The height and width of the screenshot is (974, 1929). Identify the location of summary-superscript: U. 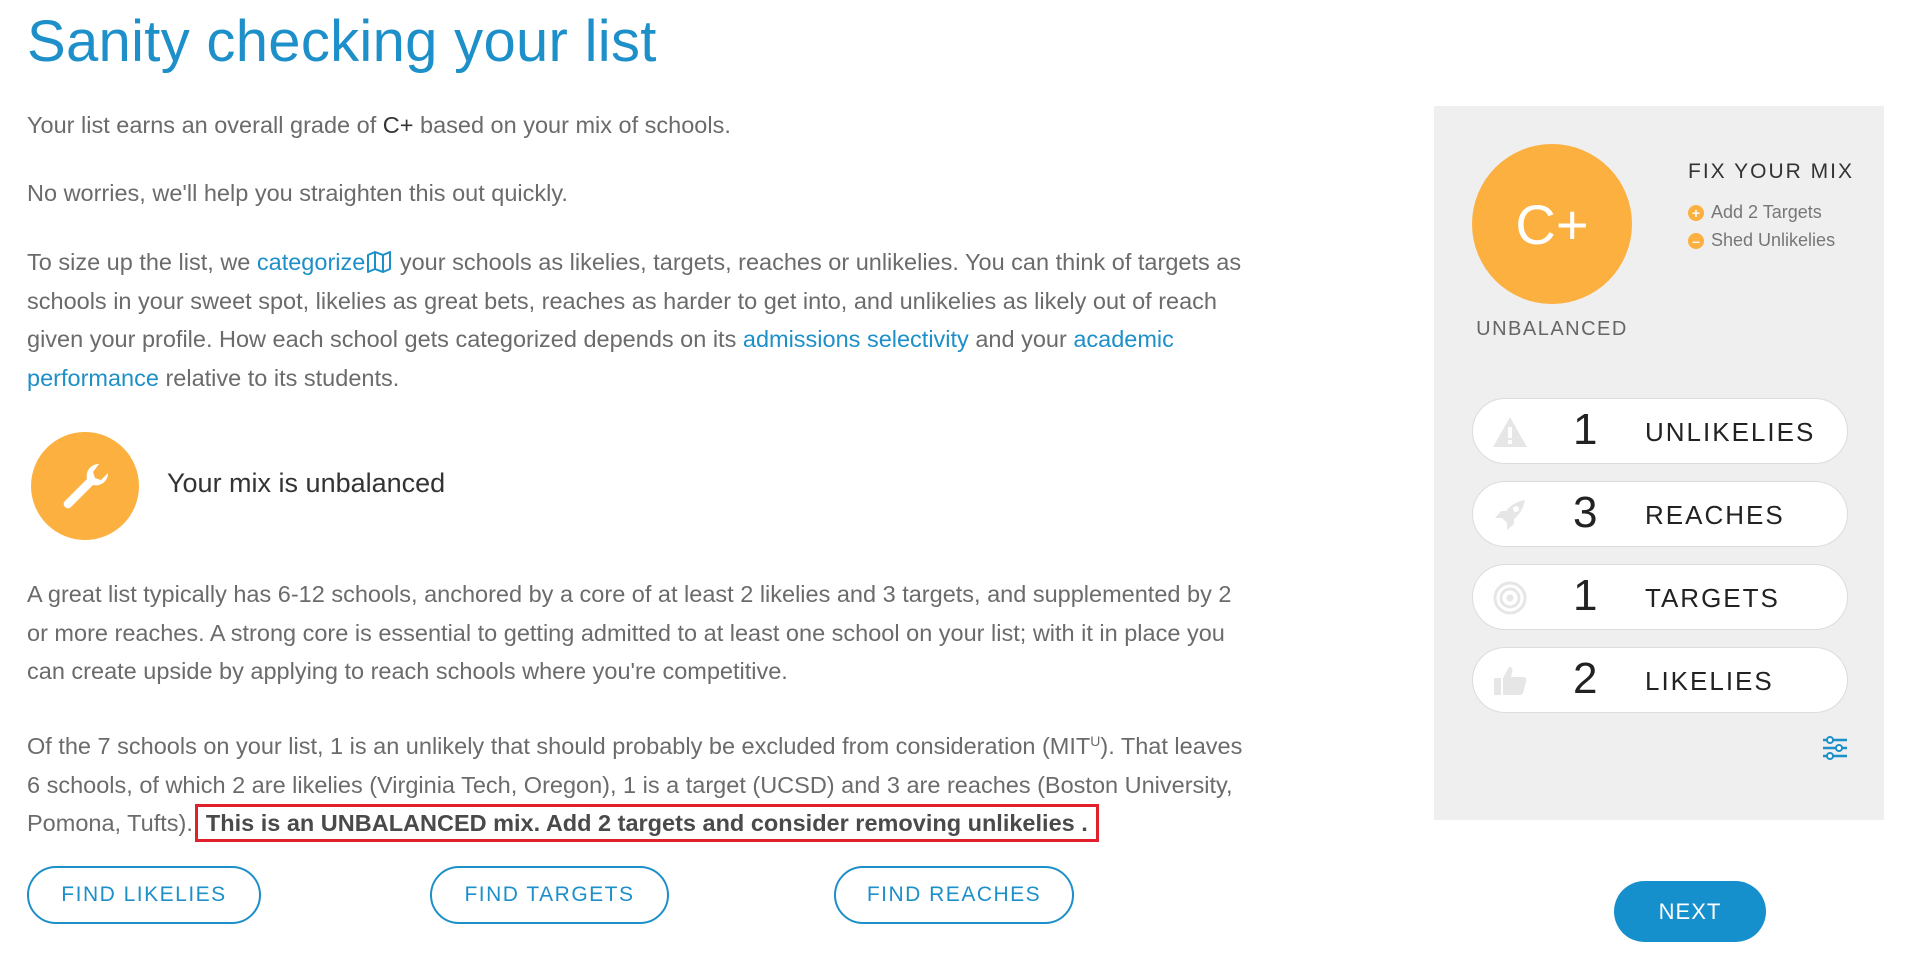
(1095, 741).